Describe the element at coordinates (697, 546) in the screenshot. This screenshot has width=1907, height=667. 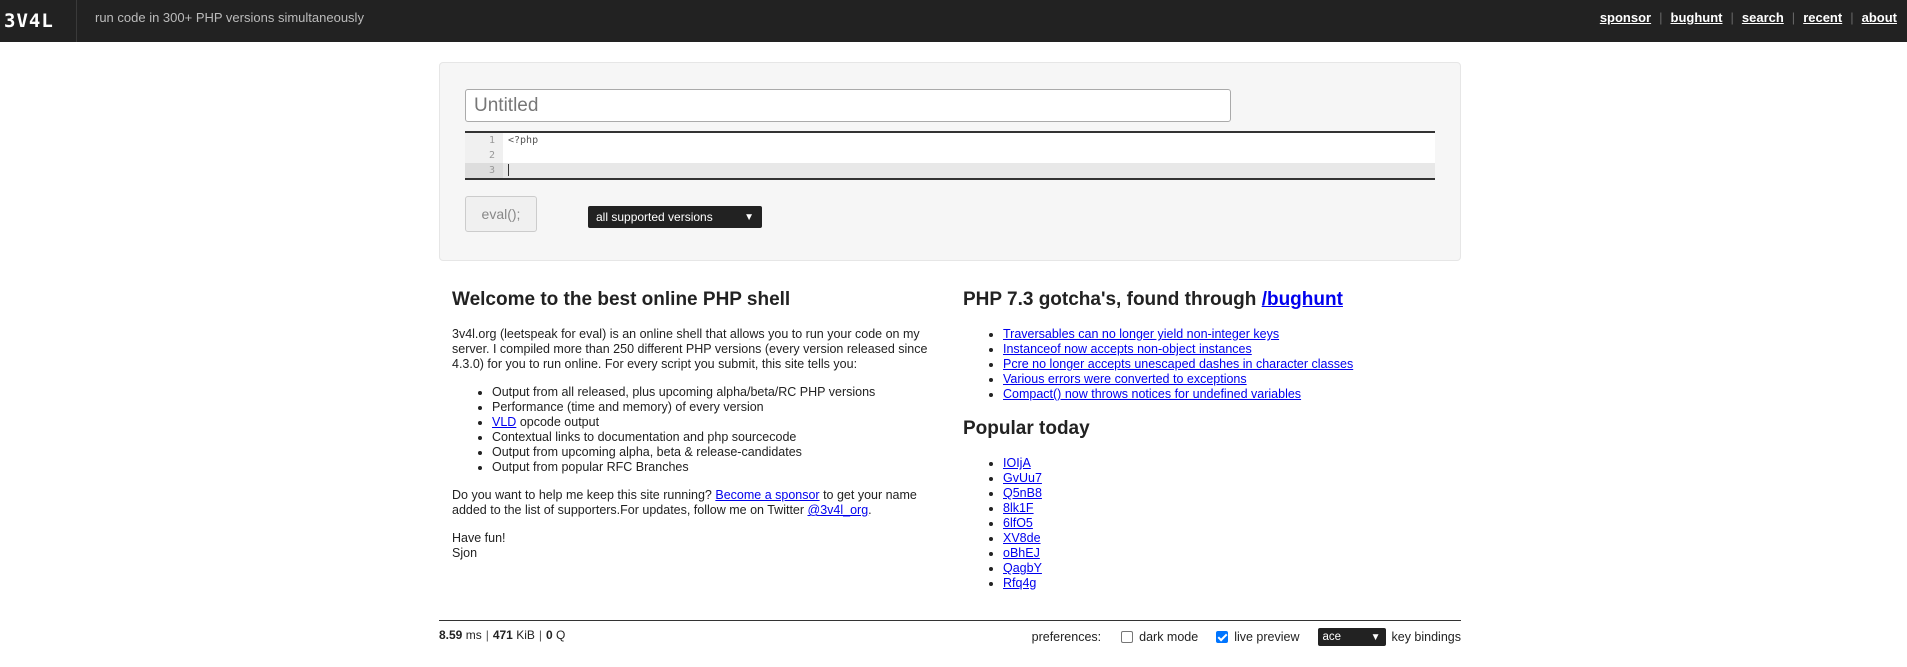
I see `signoff: Have fun! Sjon` at that location.